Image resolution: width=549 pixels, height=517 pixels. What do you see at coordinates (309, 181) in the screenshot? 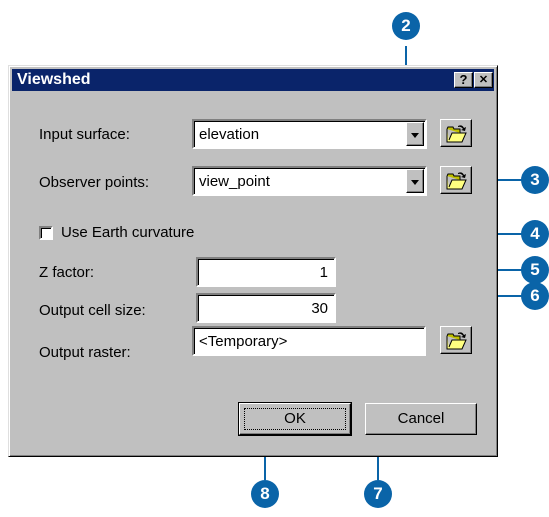
I see `observer-points-select: view_point` at bounding box center [309, 181].